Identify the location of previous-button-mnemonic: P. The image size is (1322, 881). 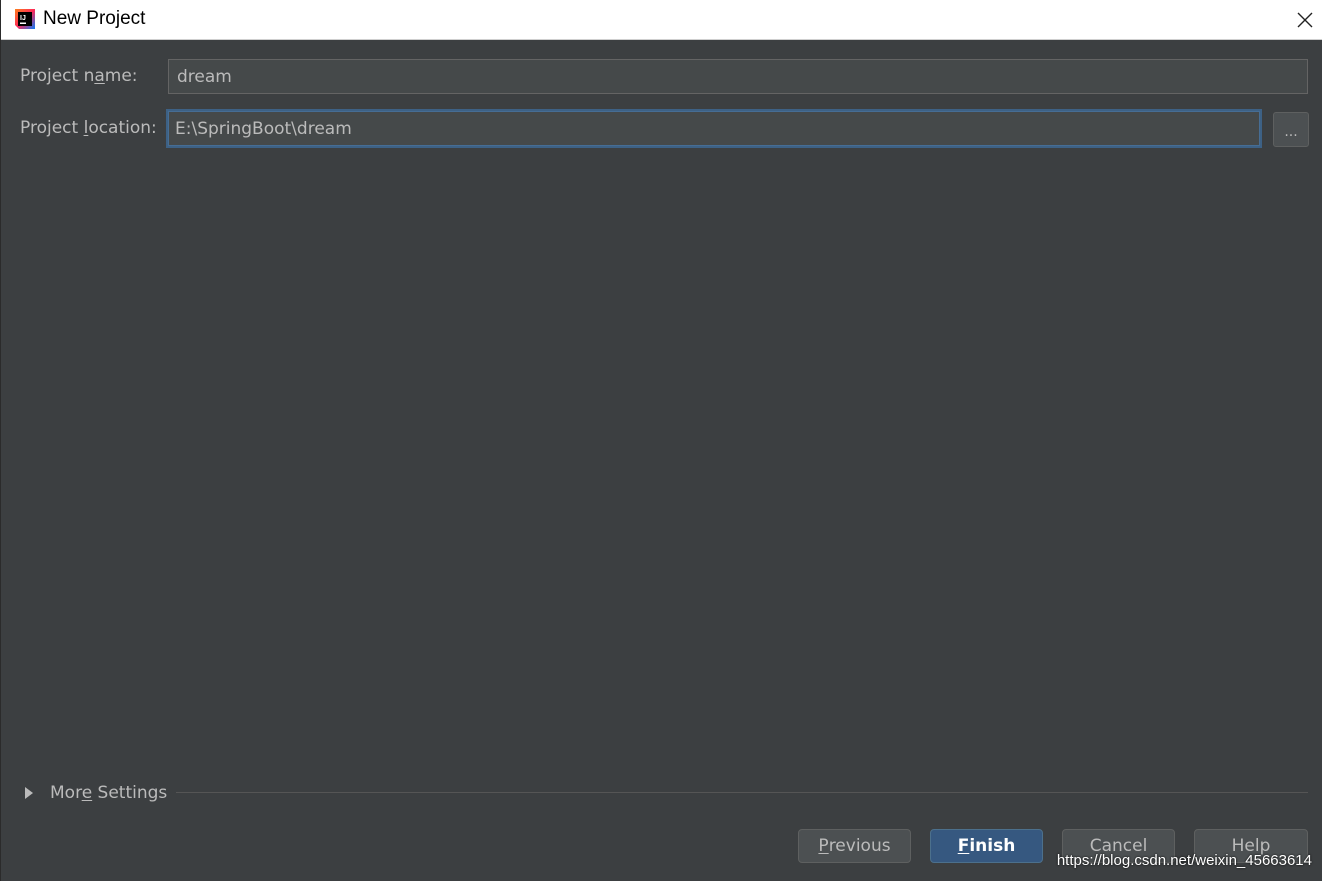
(823, 846).